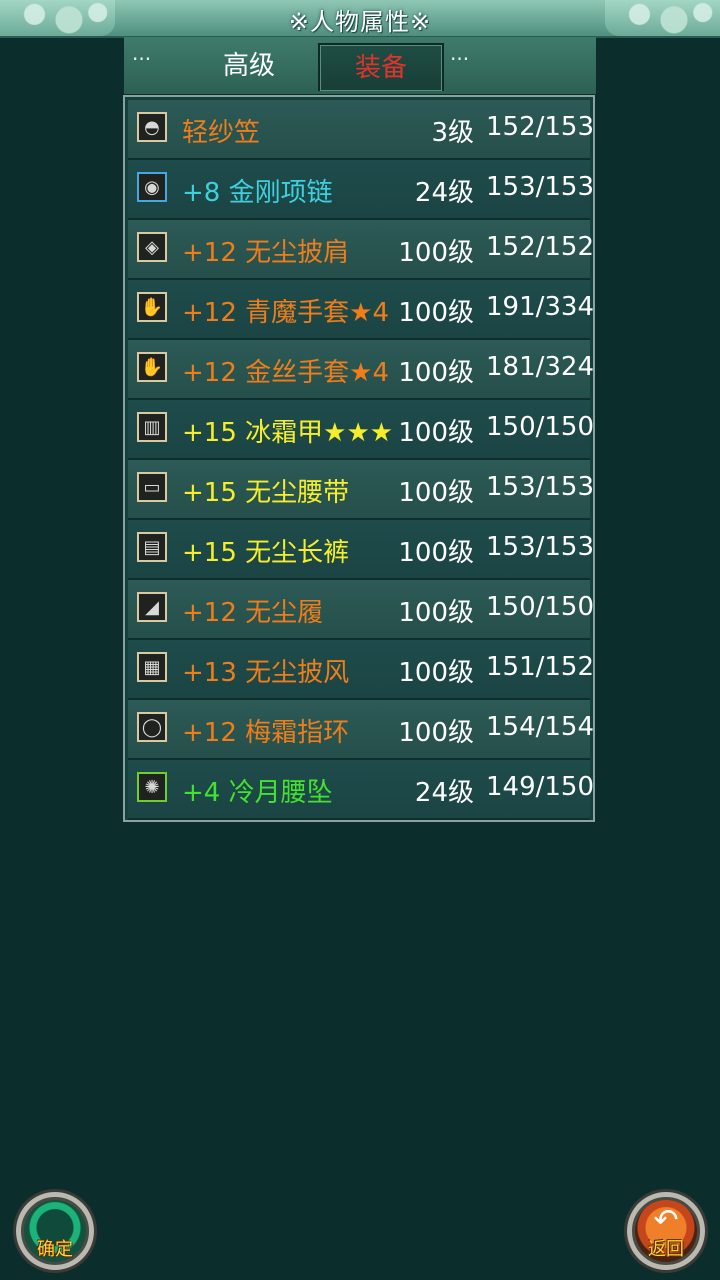  Describe the element at coordinates (152, 547) in the screenshot. I see `pants-icon: ▤` at that location.